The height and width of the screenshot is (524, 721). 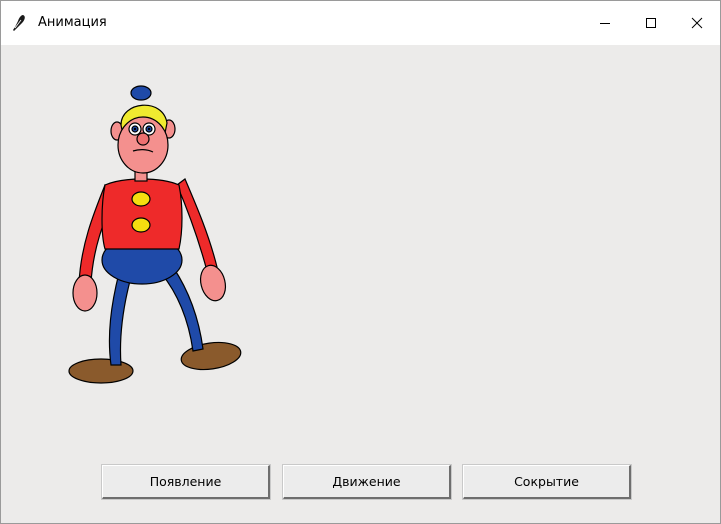 What do you see at coordinates (142, 214) in the screenshot?
I see `shirt` at bounding box center [142, 214].